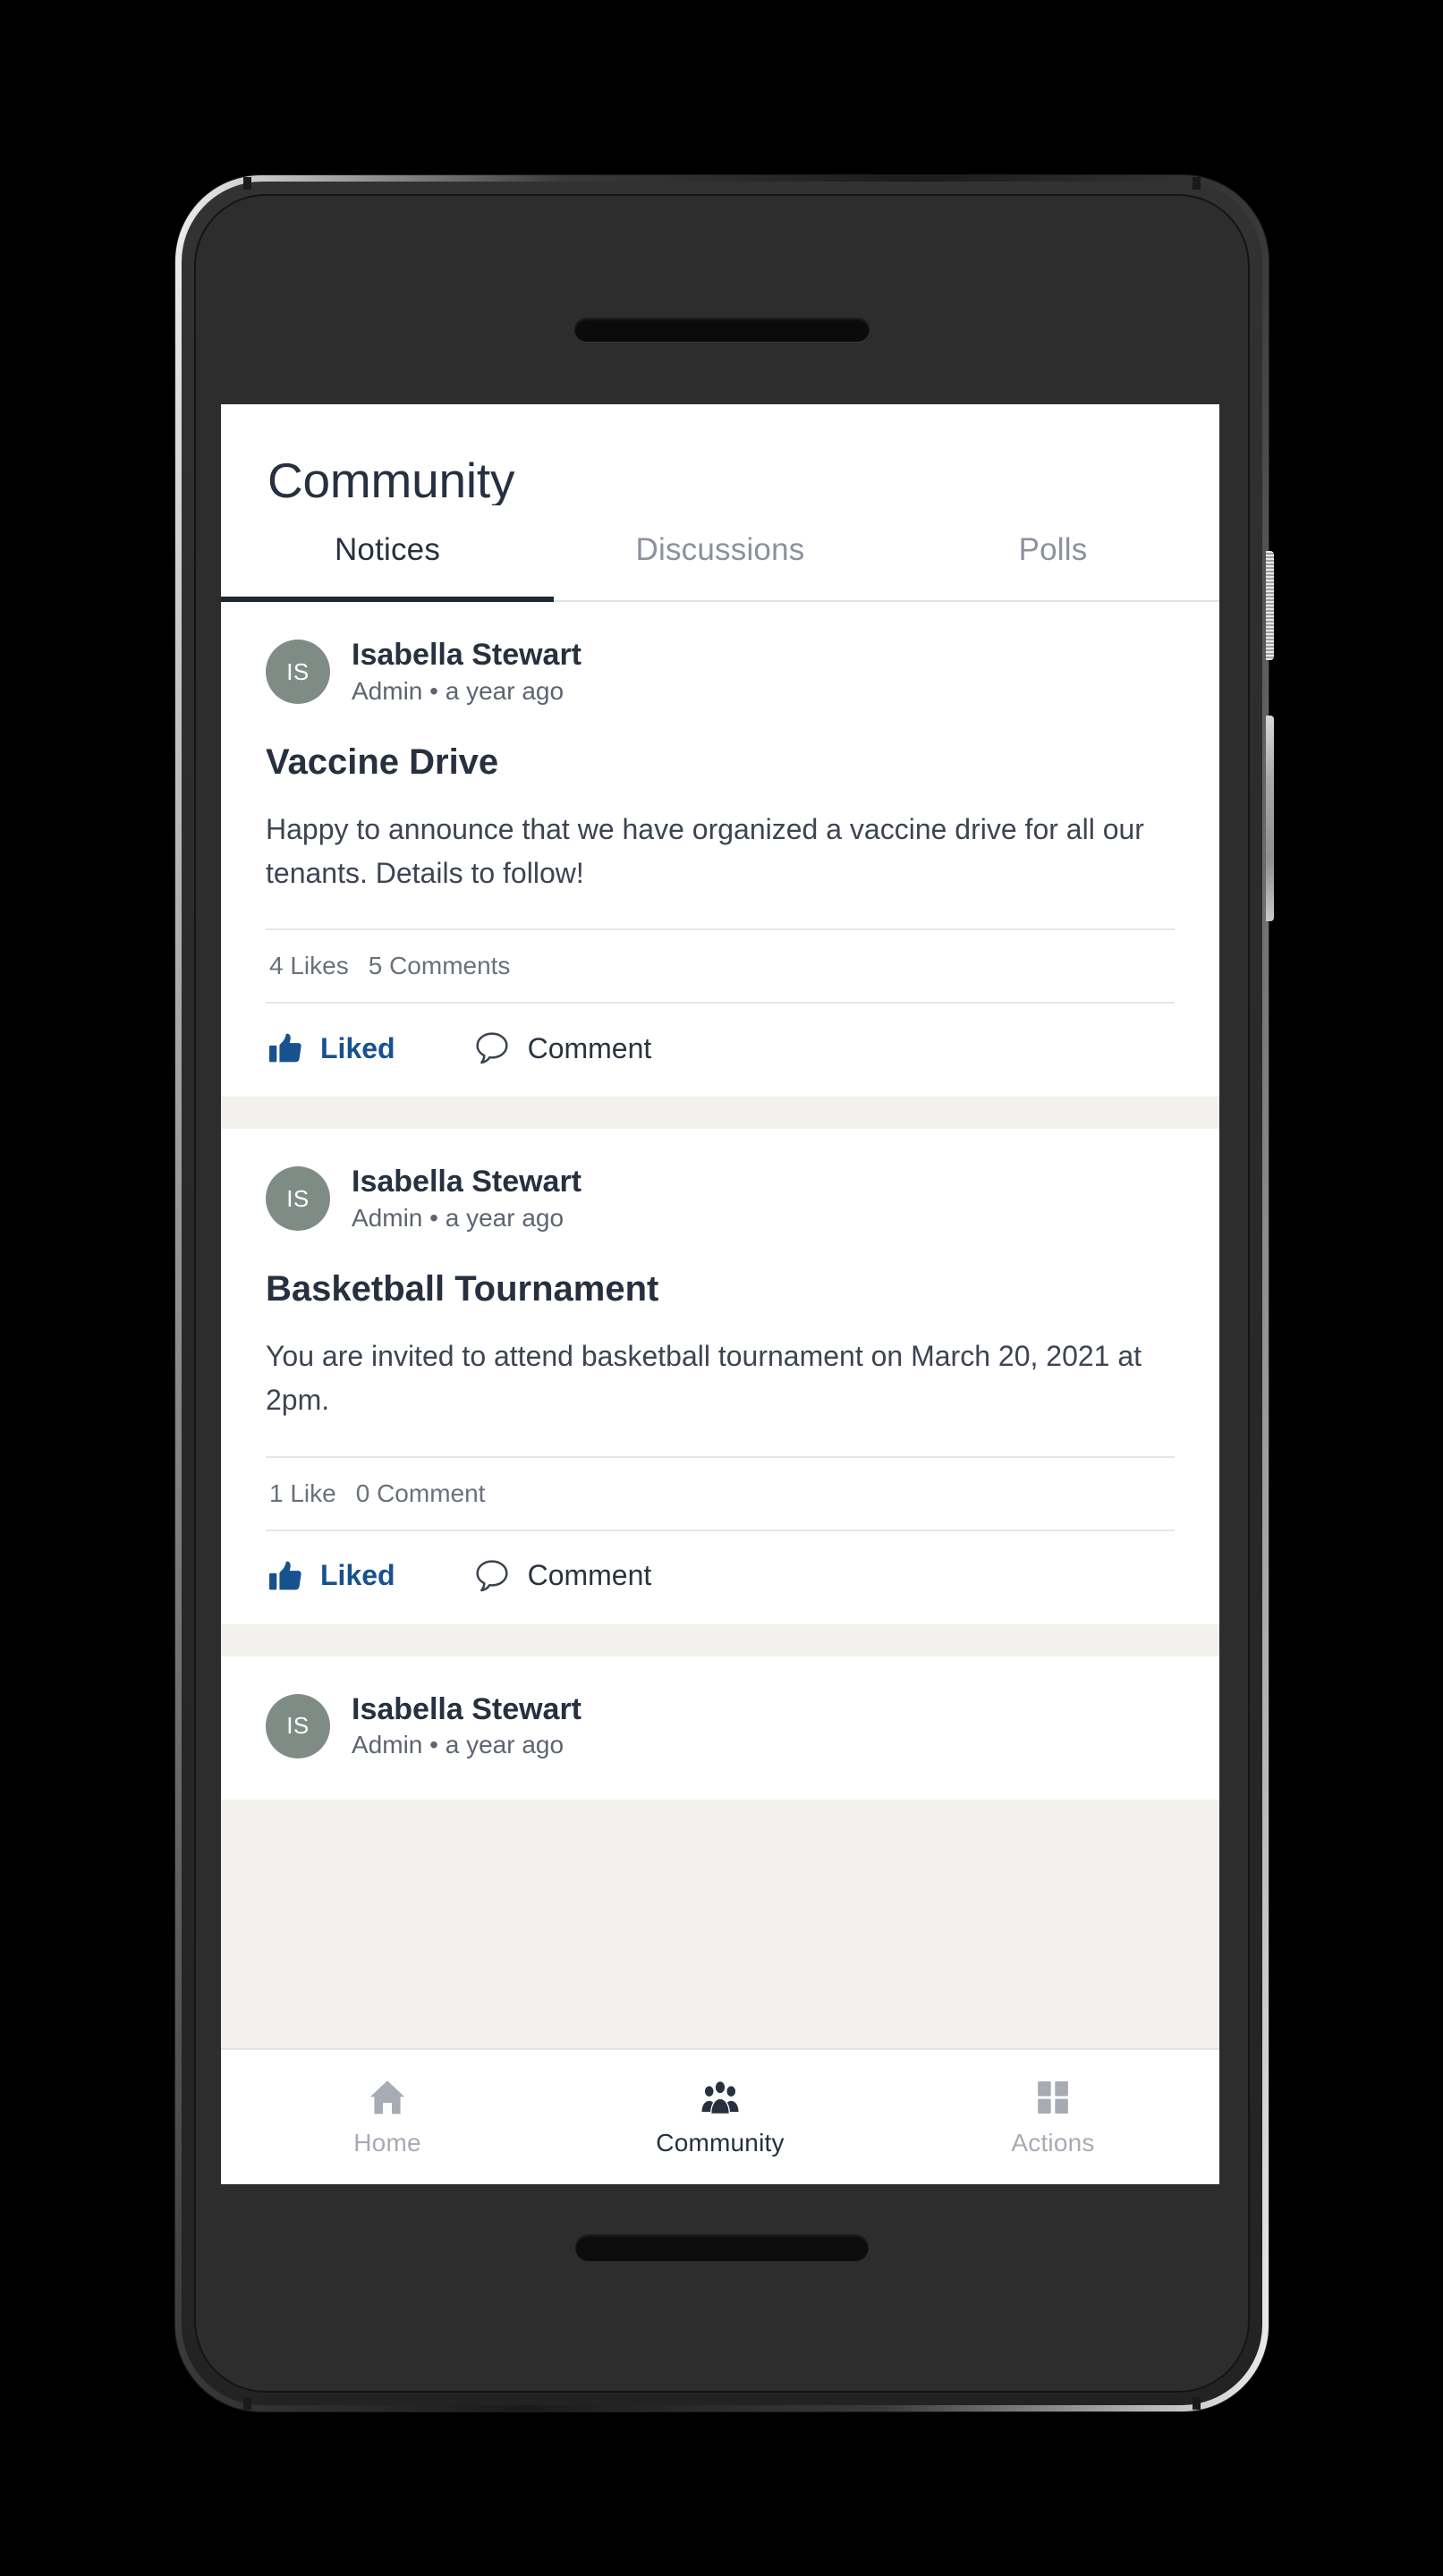 This screenshot has height=2576, width=1443. What do you see at coordinates (463, 1289) in the screenshot?
I see `post-title: Basketball Tournament` at bounding box center [463, 1289].